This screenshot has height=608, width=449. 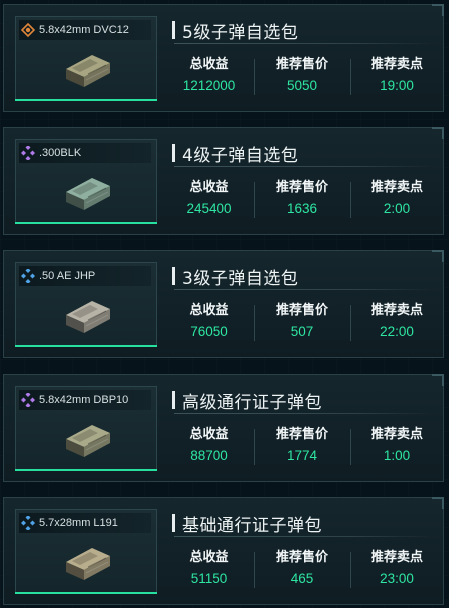 I want to click on stats-row: 总收益 76050 推荐售价 507 推荐卖点 22:00, so click(x=304, y=322).